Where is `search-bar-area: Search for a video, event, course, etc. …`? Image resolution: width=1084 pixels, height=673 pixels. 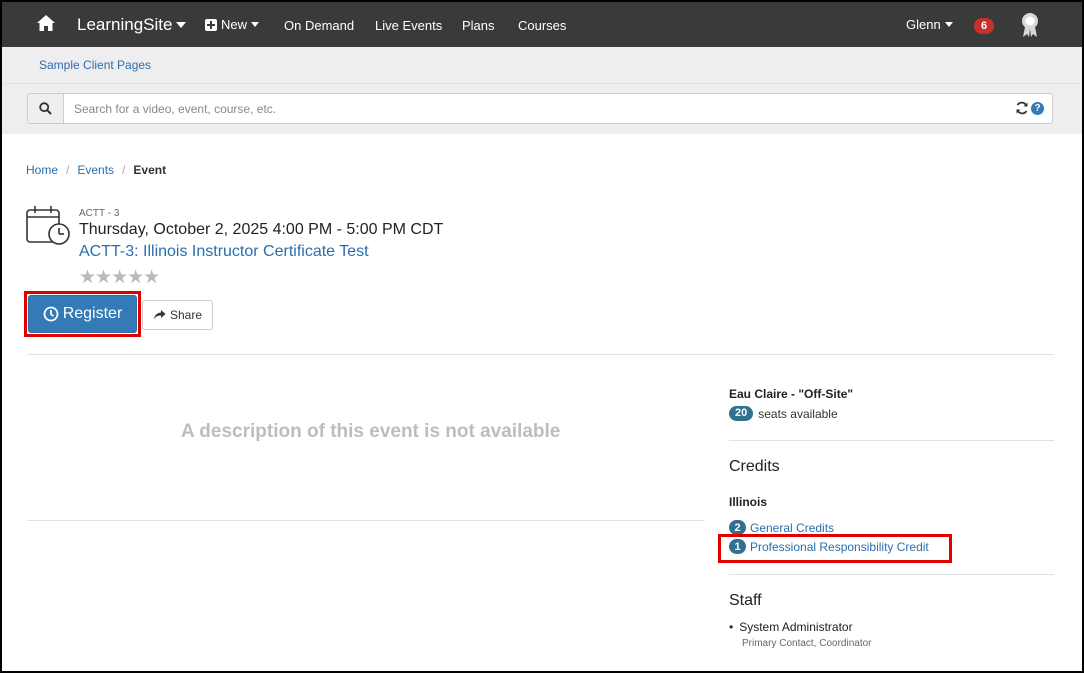
search-bar-area: Search for a video, event, course, etc. … is located at coordinates (542, 109).